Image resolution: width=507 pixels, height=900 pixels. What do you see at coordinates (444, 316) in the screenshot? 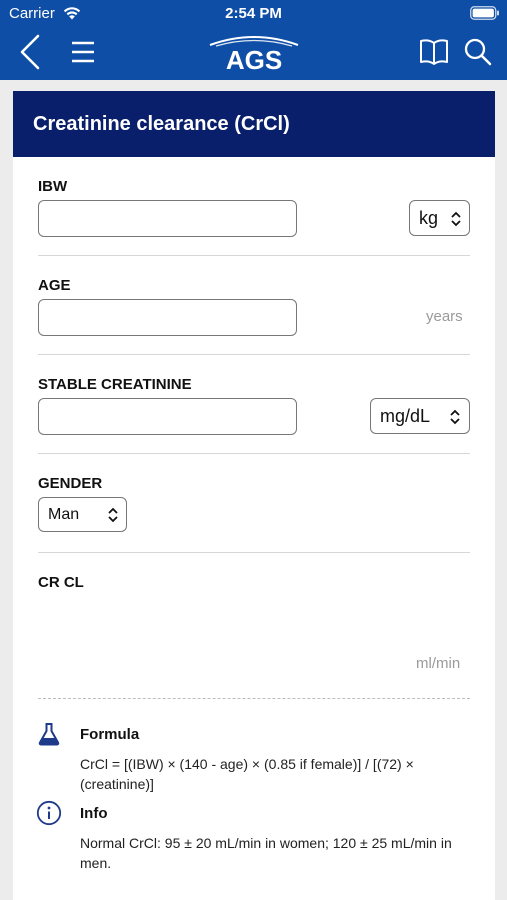
I see `age-unit: years` at bounding box center [444, 316].